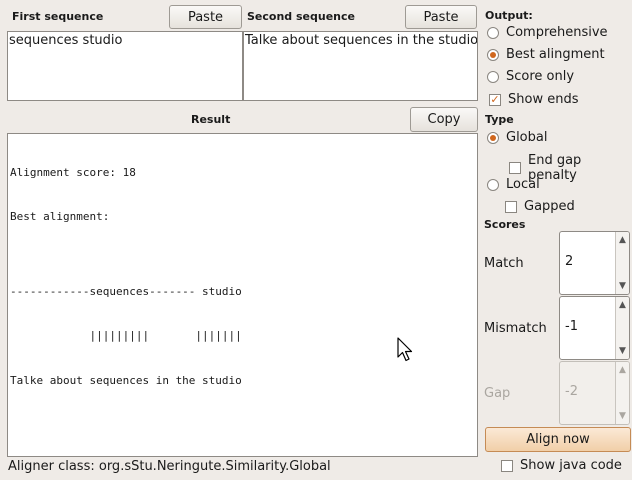  I want to click on first-sequence-input: sequences studio, so click(125, 66).